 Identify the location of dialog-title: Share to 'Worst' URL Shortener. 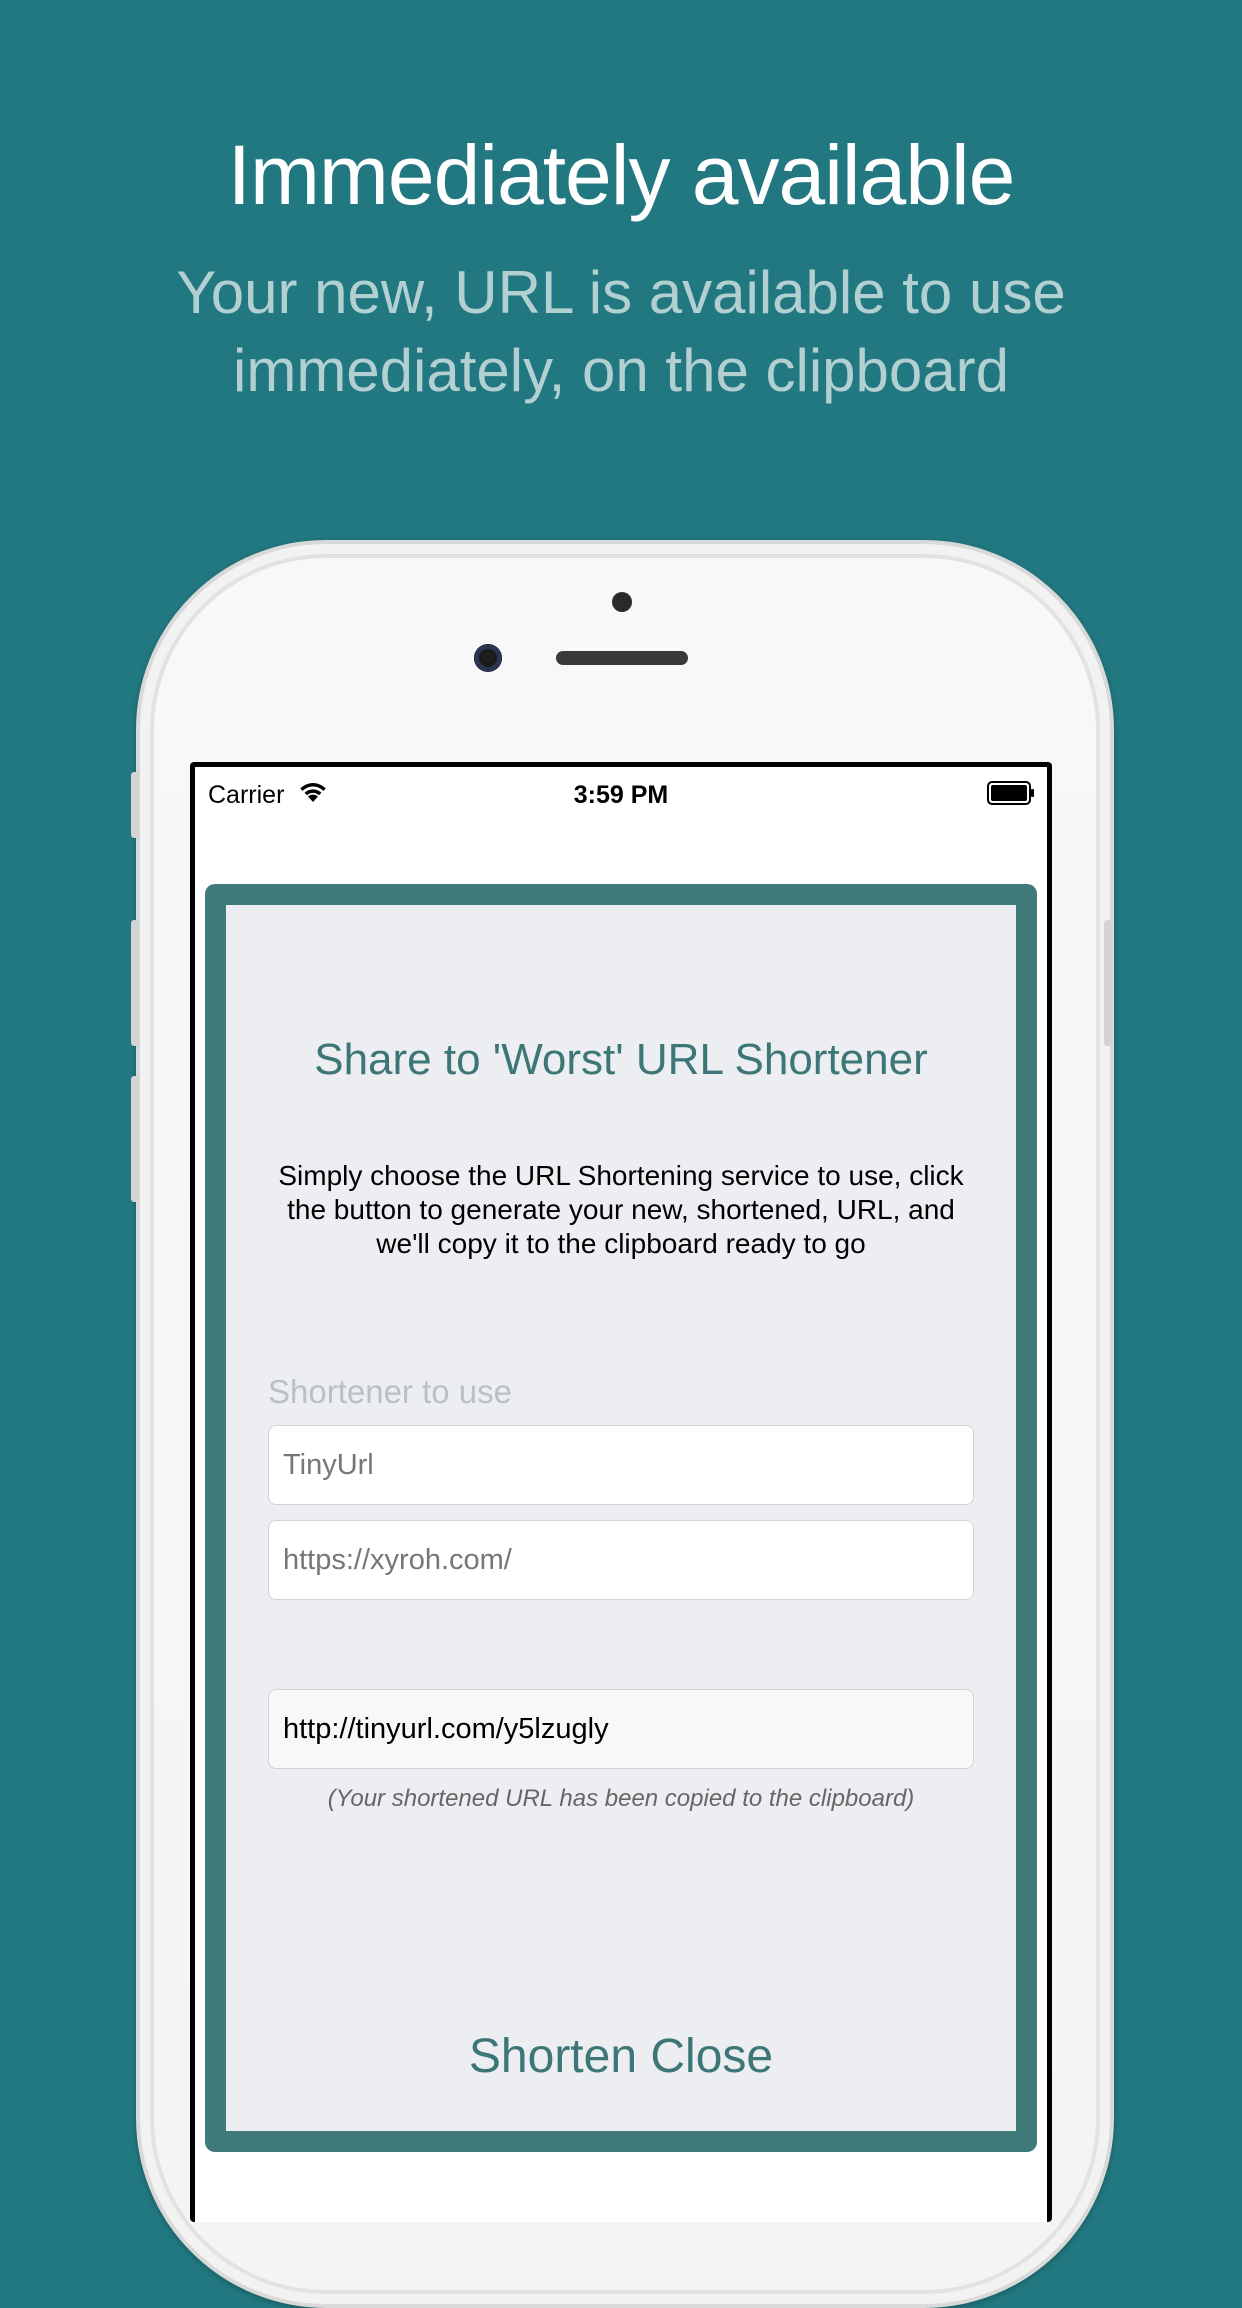
(621, 1059).